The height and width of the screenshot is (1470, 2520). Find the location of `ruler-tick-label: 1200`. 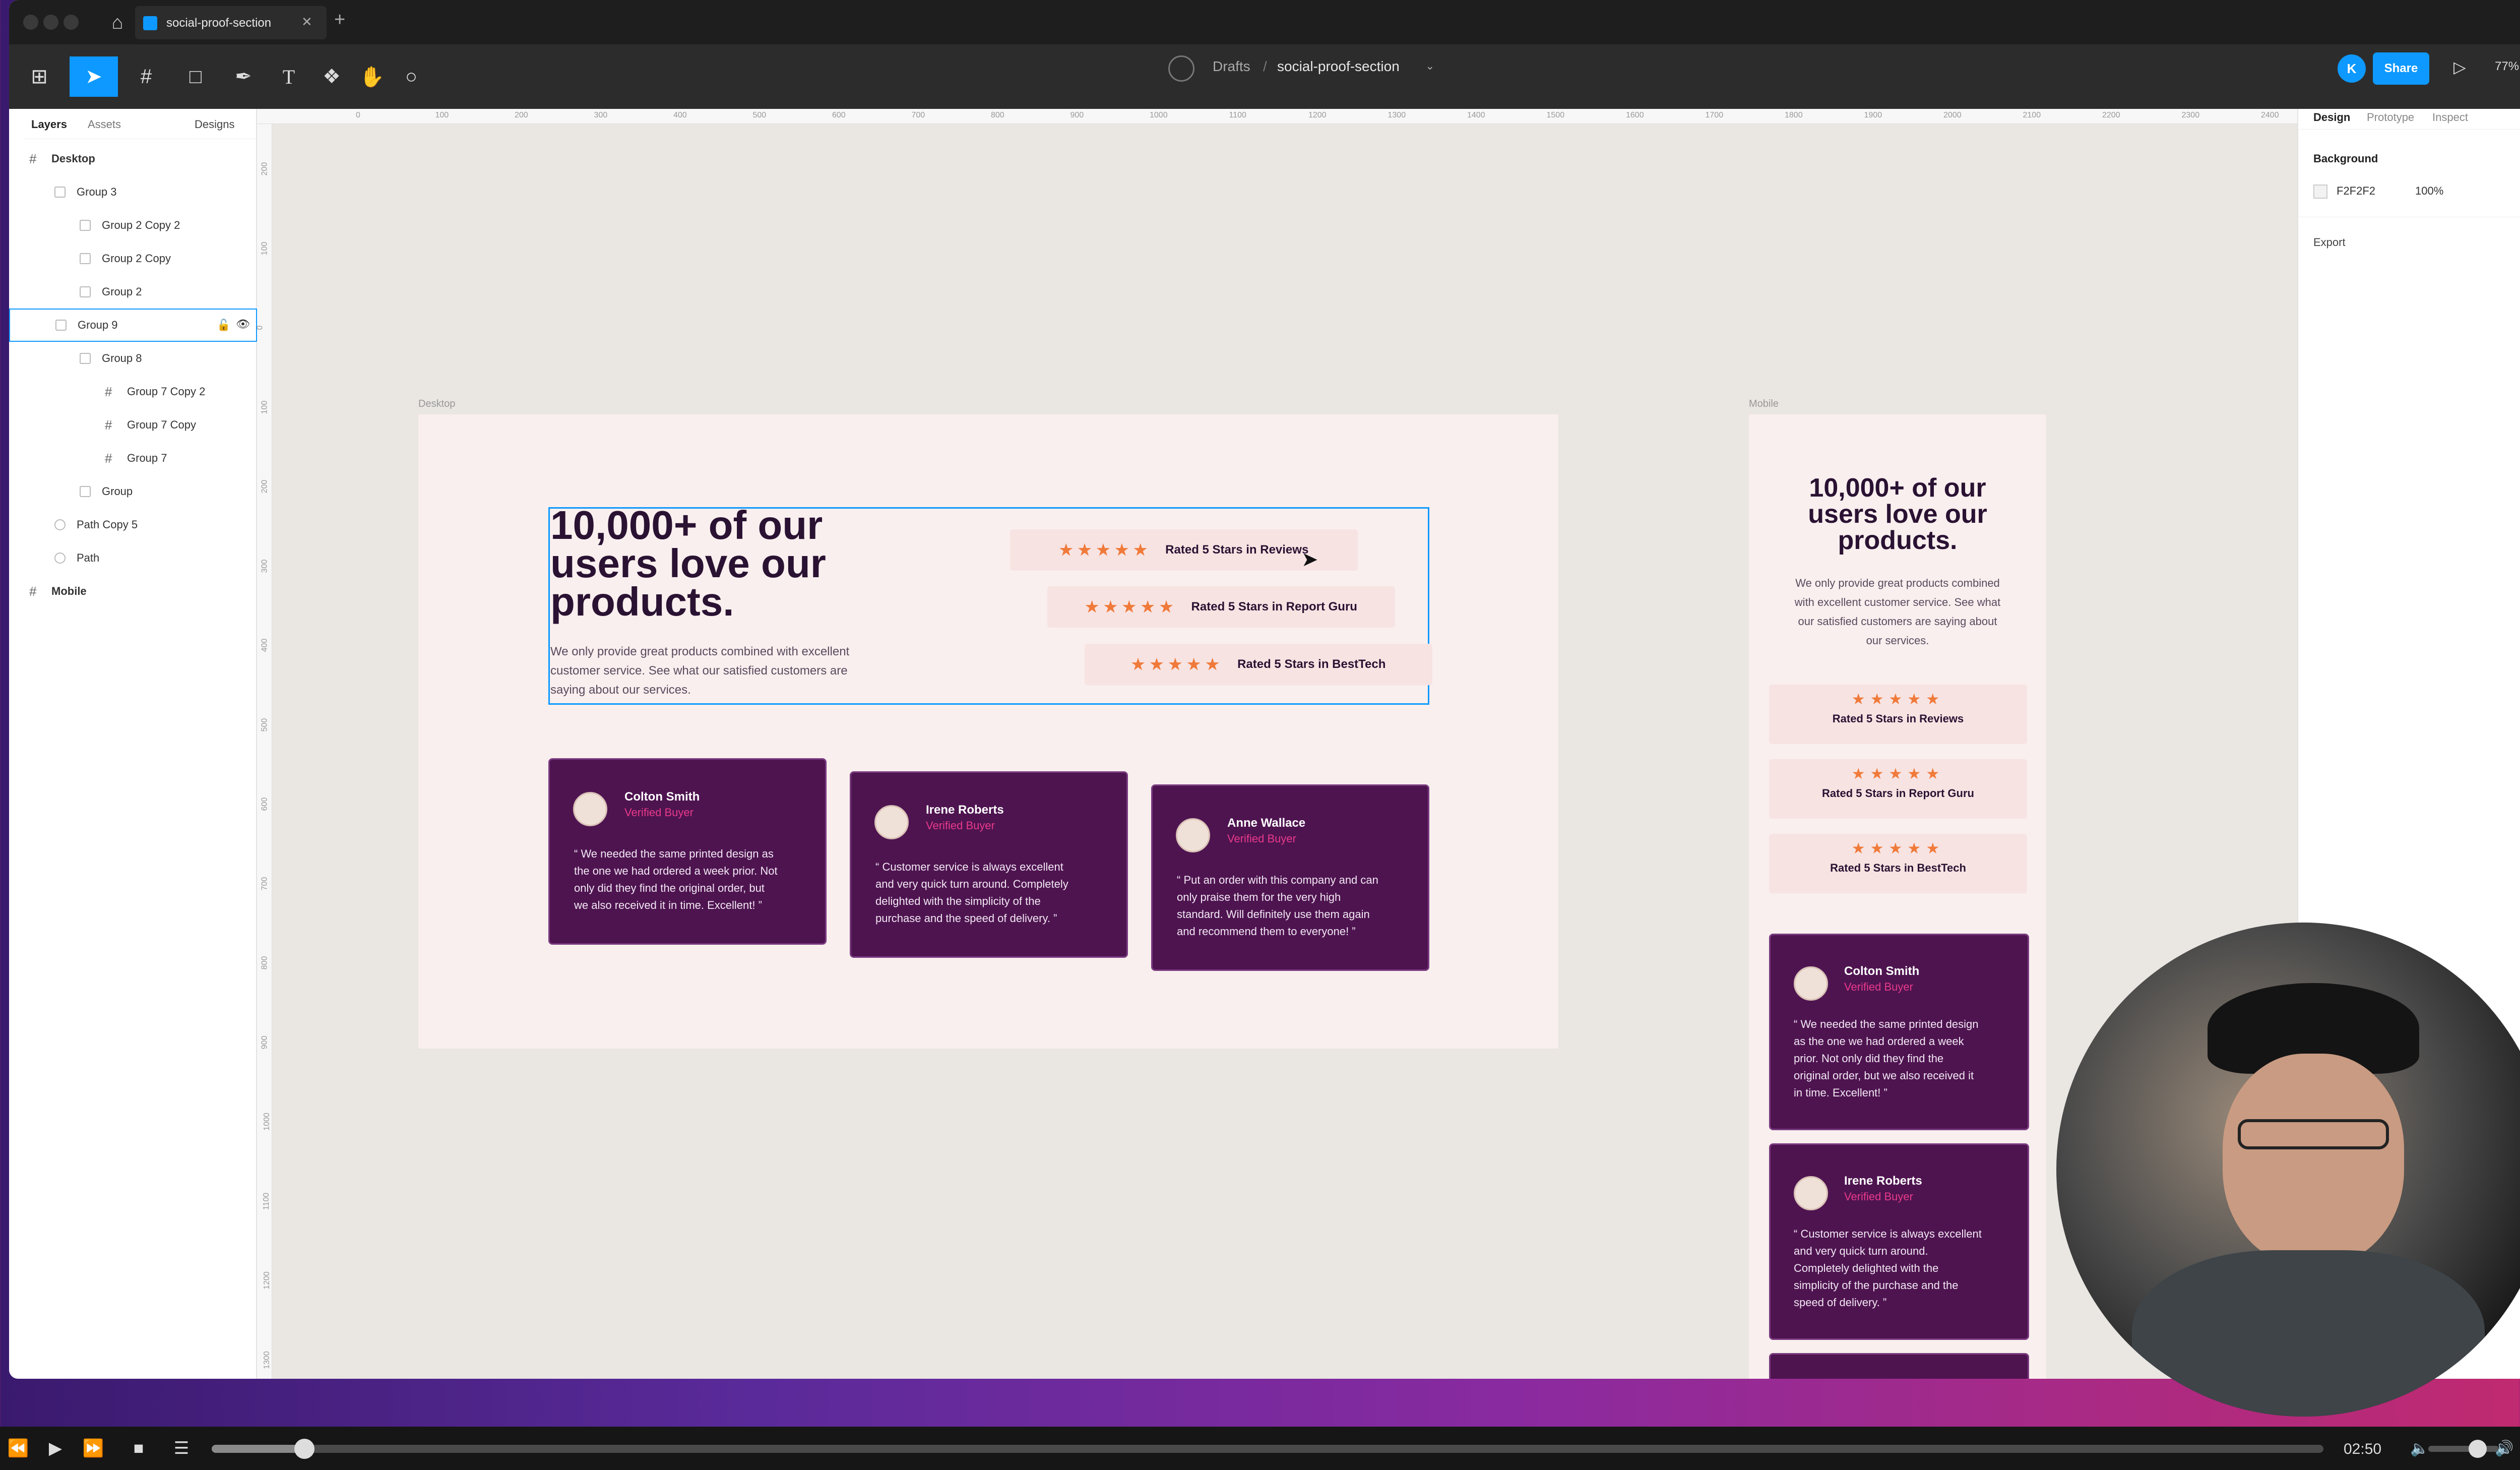

ruler-tick-label: 1200 is located at coordinates (266, 1280).